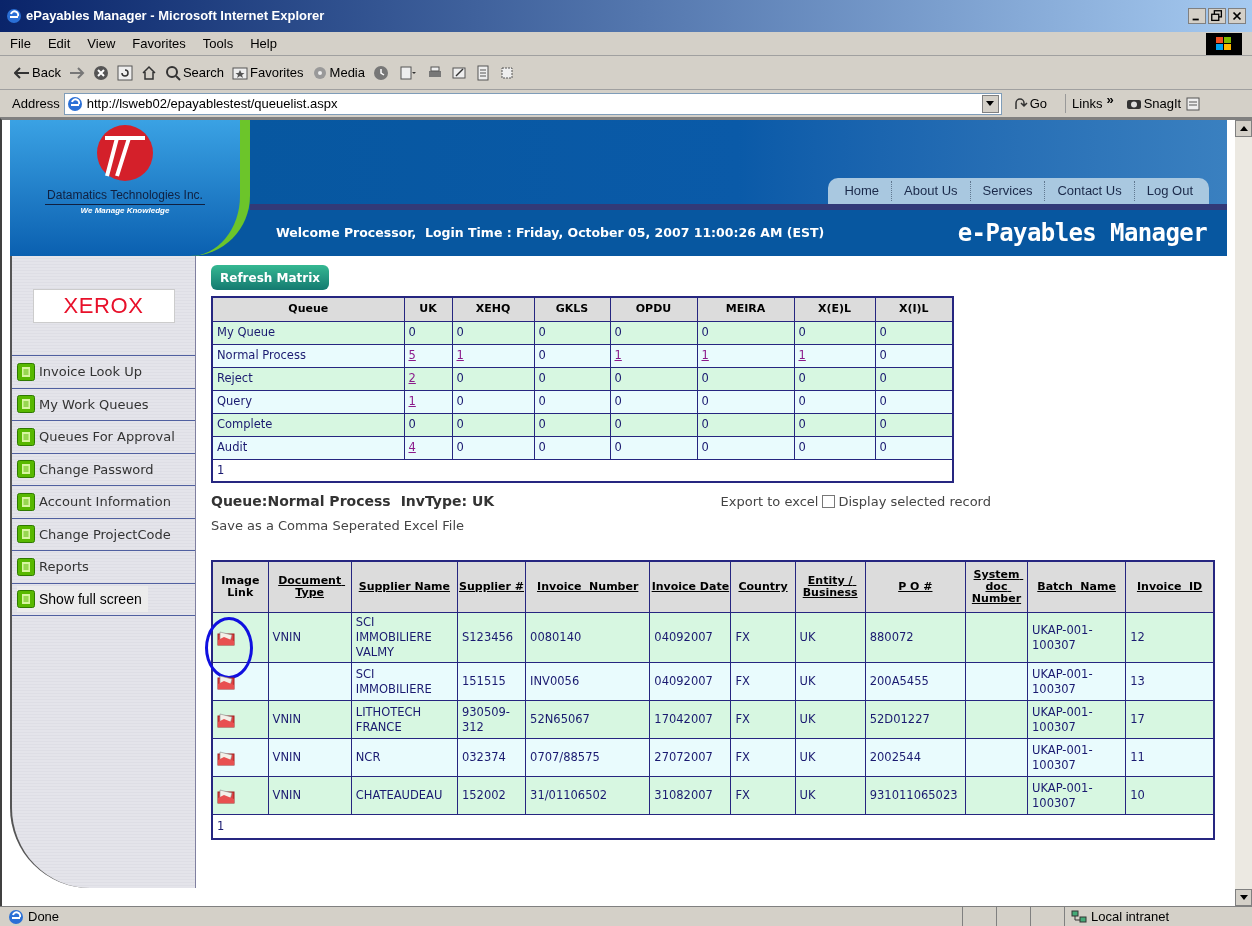 The height and width of the screenshot is (926, 1252). Describe the element at coordinates (270, 277) in the screenshot. I see `refresh-matrix-button: Refresh Matrix` at that location.